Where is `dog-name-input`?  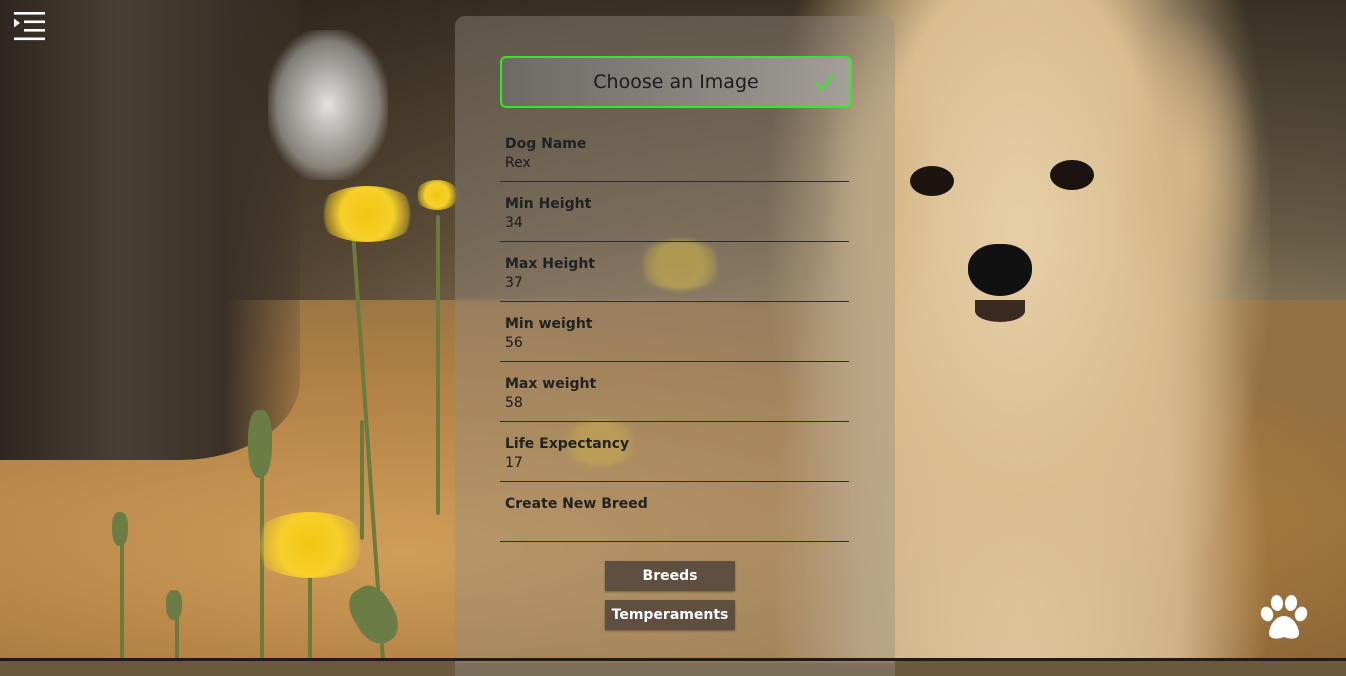 dog-name-input is located at coordinates (665, 163).